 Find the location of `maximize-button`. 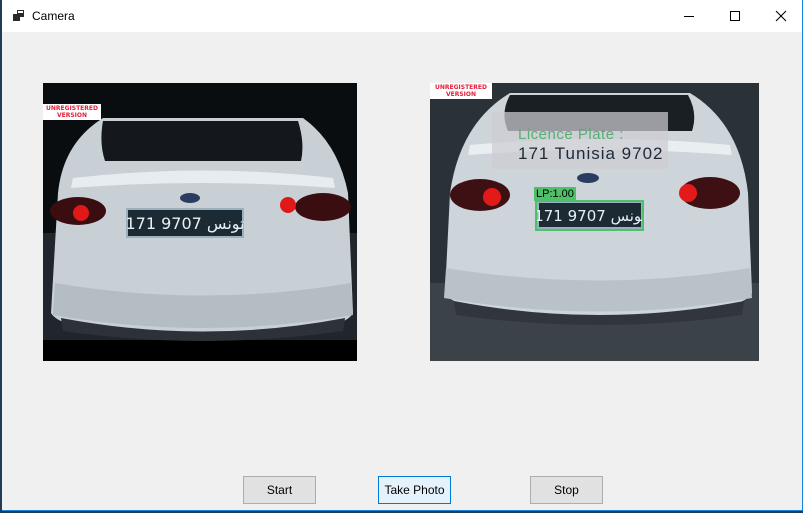

maximize-button is located at coordinates (735, 16).